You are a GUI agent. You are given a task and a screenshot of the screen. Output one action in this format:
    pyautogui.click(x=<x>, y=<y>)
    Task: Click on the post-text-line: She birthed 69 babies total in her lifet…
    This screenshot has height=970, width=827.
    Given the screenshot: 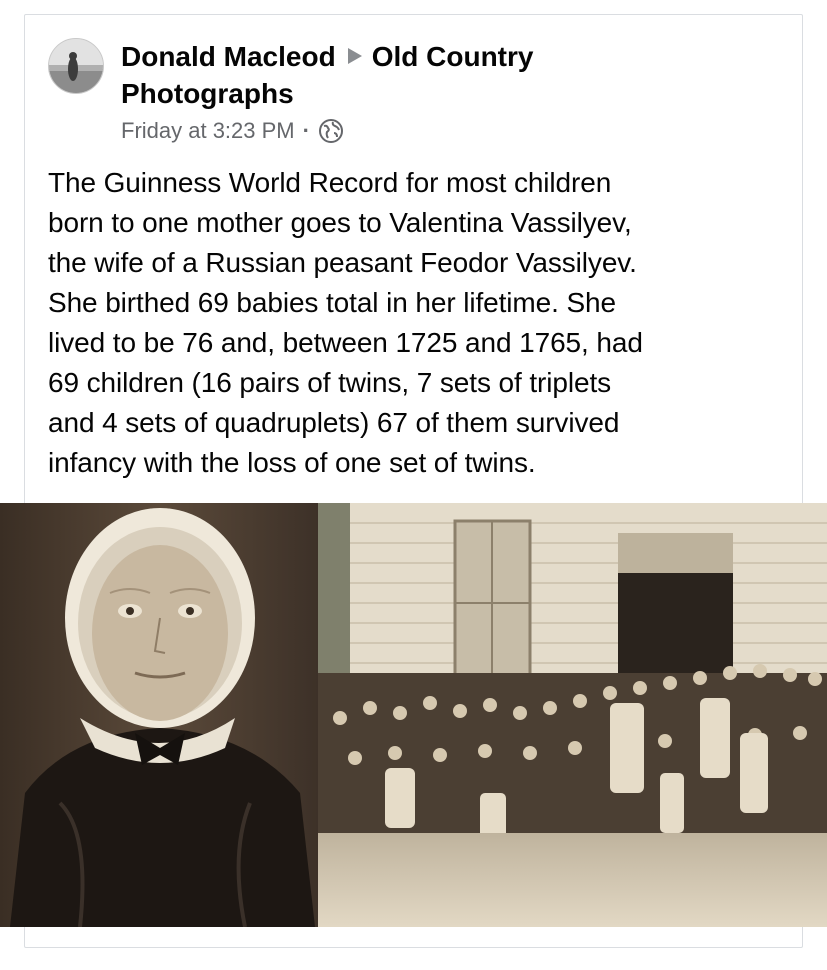 What is the action you would take?
    pyautogui.click(x=332, y=302)
    